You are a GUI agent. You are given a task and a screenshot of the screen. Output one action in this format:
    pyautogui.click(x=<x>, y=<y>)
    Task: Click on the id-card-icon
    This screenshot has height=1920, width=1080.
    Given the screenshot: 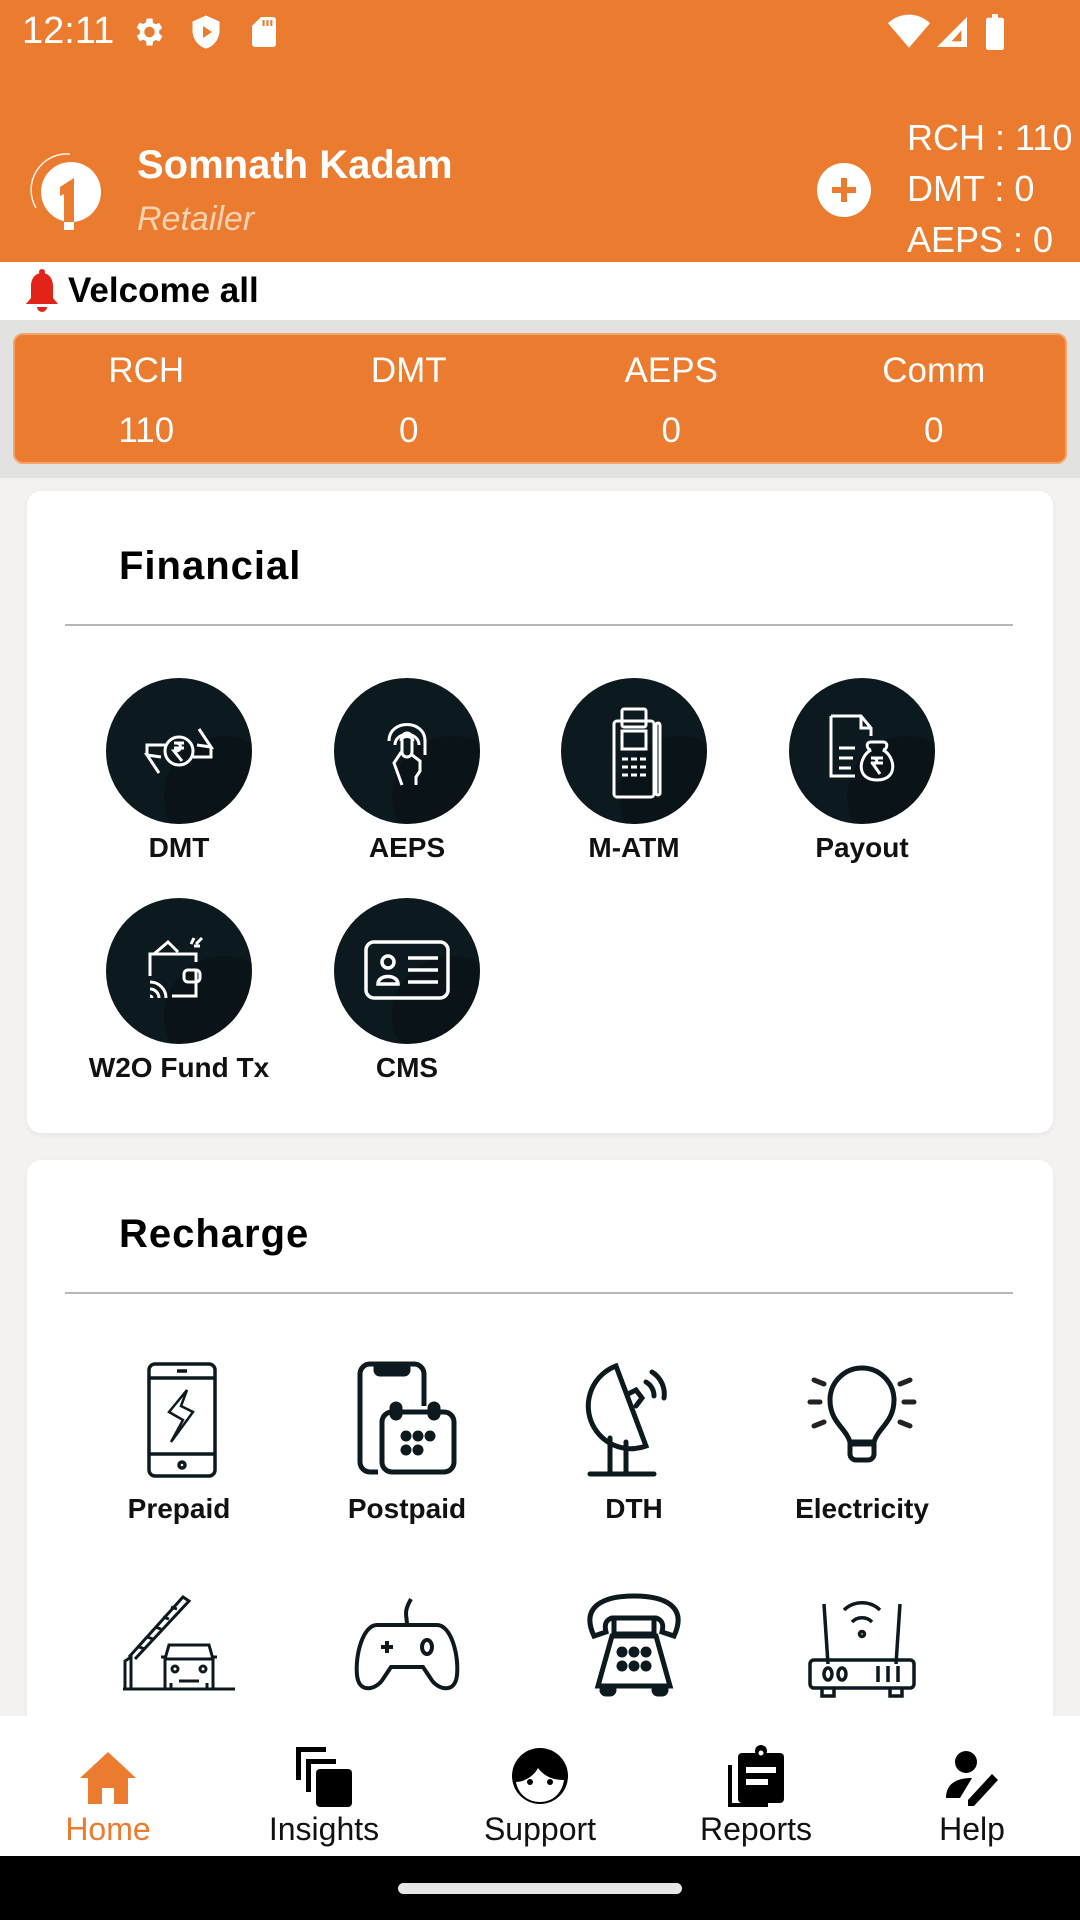 What is the action you would take?
    pyautogui.click(x=407, y=970)
    